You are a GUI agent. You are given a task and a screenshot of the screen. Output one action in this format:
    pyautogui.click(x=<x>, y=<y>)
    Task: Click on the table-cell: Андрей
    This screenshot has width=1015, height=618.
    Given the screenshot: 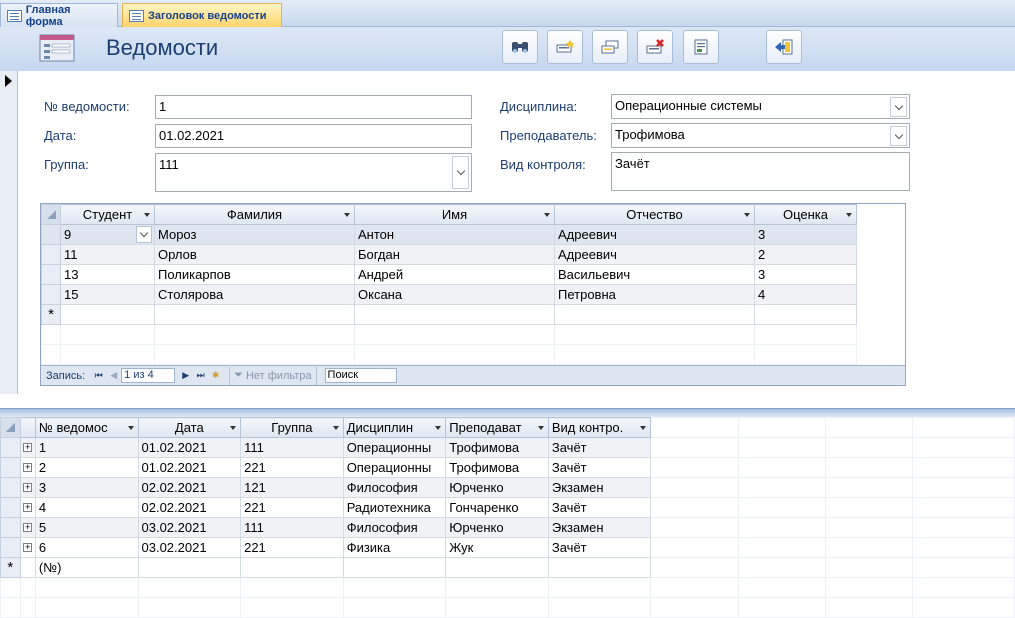 What is the action you would take?
    pyautogui.click(x=454, y=274)
    